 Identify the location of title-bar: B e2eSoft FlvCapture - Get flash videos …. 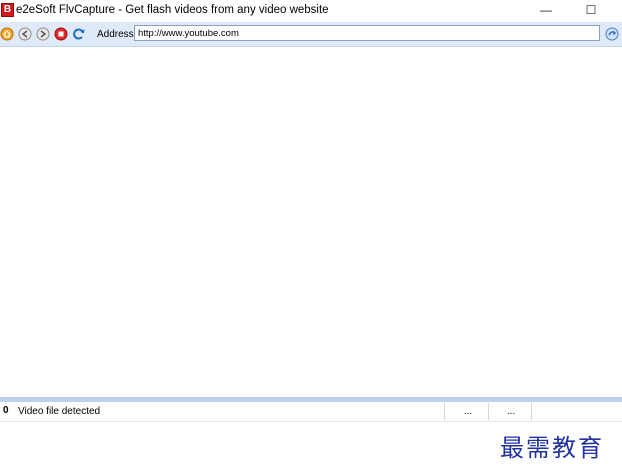
(311, 11).